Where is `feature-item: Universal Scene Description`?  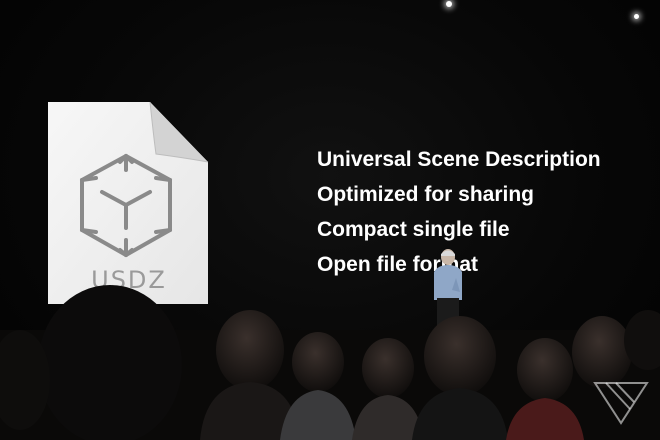
feature-item: Universal Scene Description is located at coordinates (459, 159).